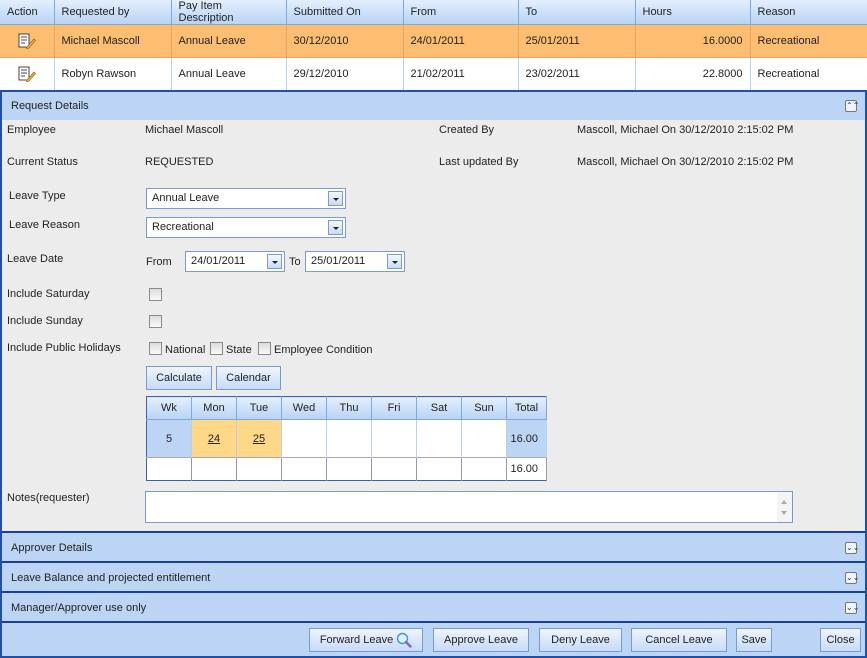  I want to click on current-status-label: Current Status, so click(42, 162).